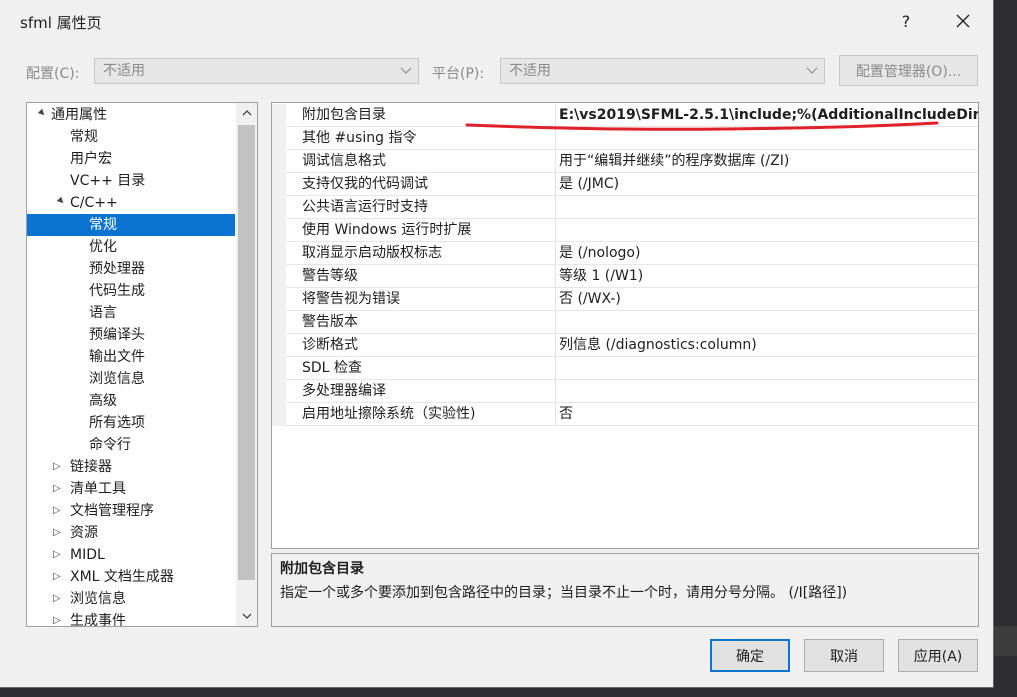 The image size is (1017, 697). Describe the element at coordinates (625, 368) in the screenshot. I see `property-row: SDL 检查` at that location.